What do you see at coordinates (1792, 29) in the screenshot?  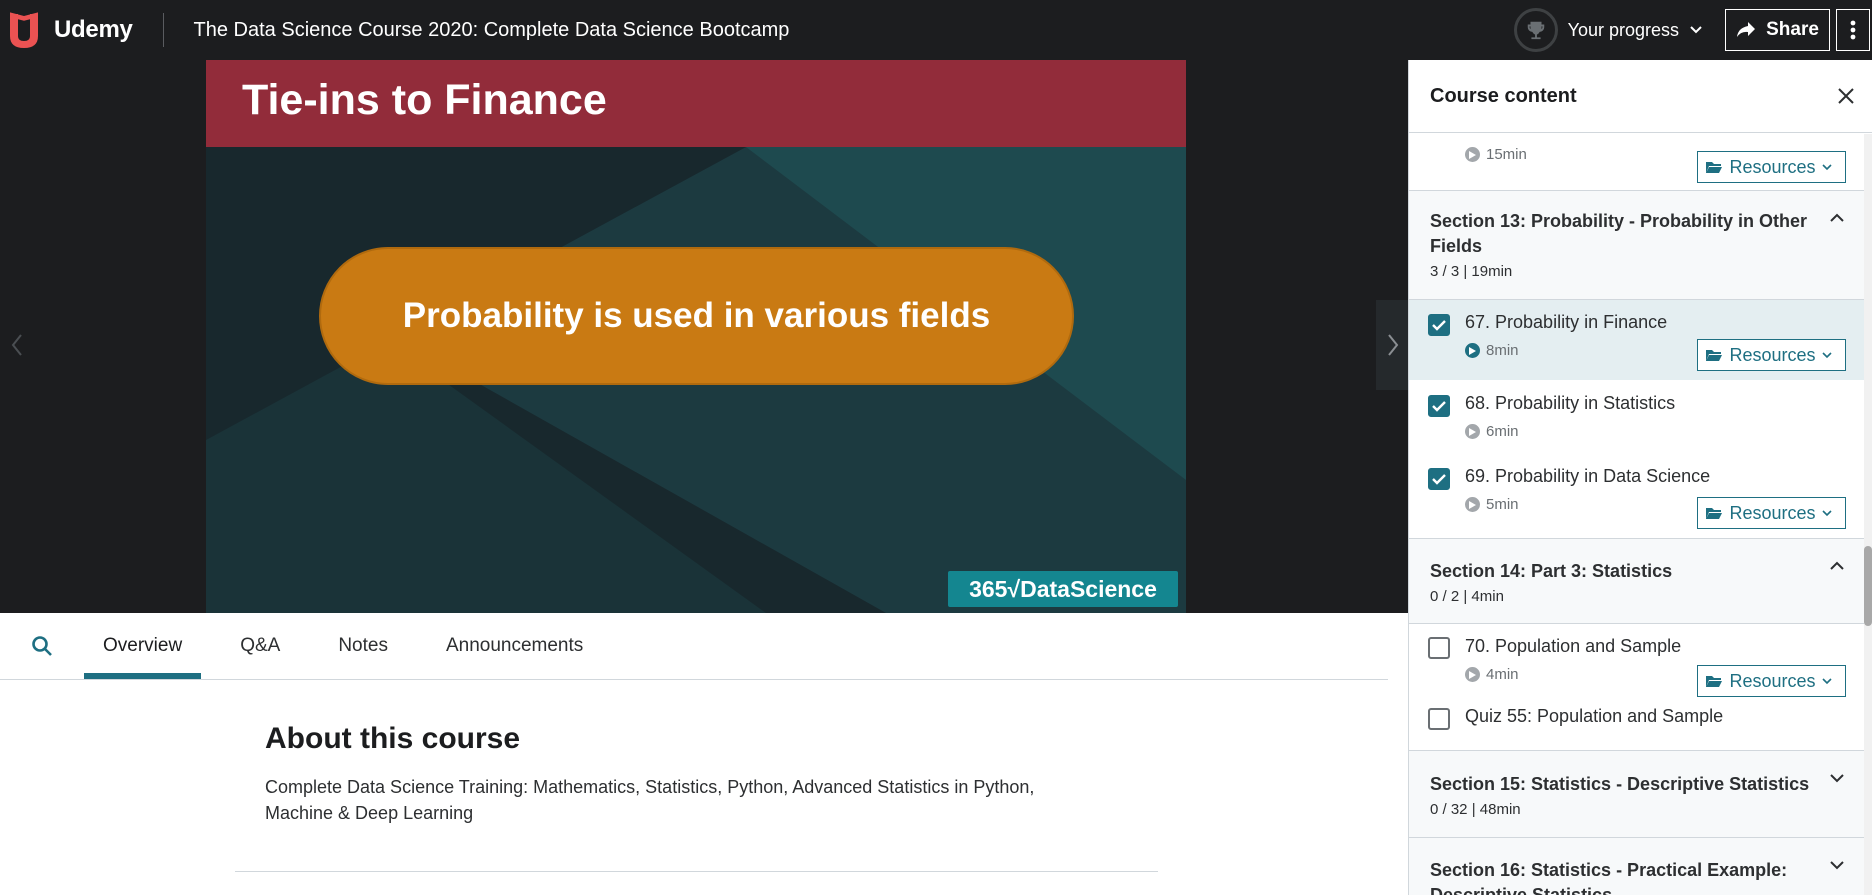 I see `share-label: Share` at bounding box center [1792, 29].